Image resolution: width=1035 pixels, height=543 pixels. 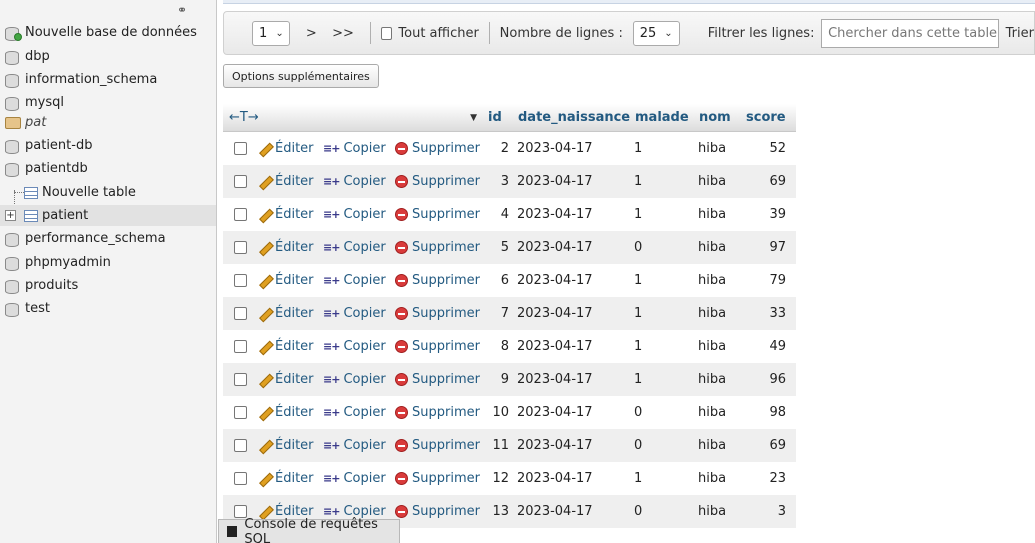 I want to click on cell-id: 6, so click(x=496, y=280).